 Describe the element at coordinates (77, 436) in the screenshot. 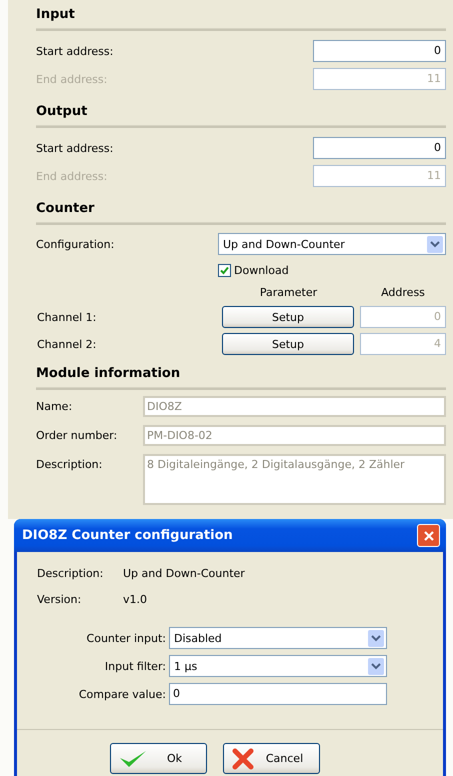

I see `field-label: Order number:` at that location.